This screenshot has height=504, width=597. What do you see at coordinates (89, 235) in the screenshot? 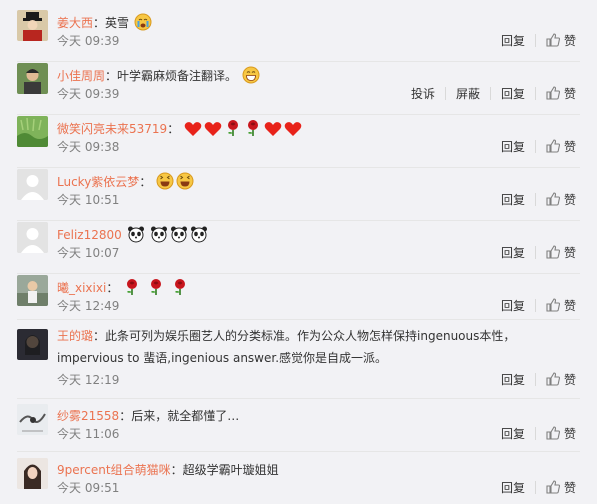
I see `username-link: Feliz12800` at bounding box center [89, 235].